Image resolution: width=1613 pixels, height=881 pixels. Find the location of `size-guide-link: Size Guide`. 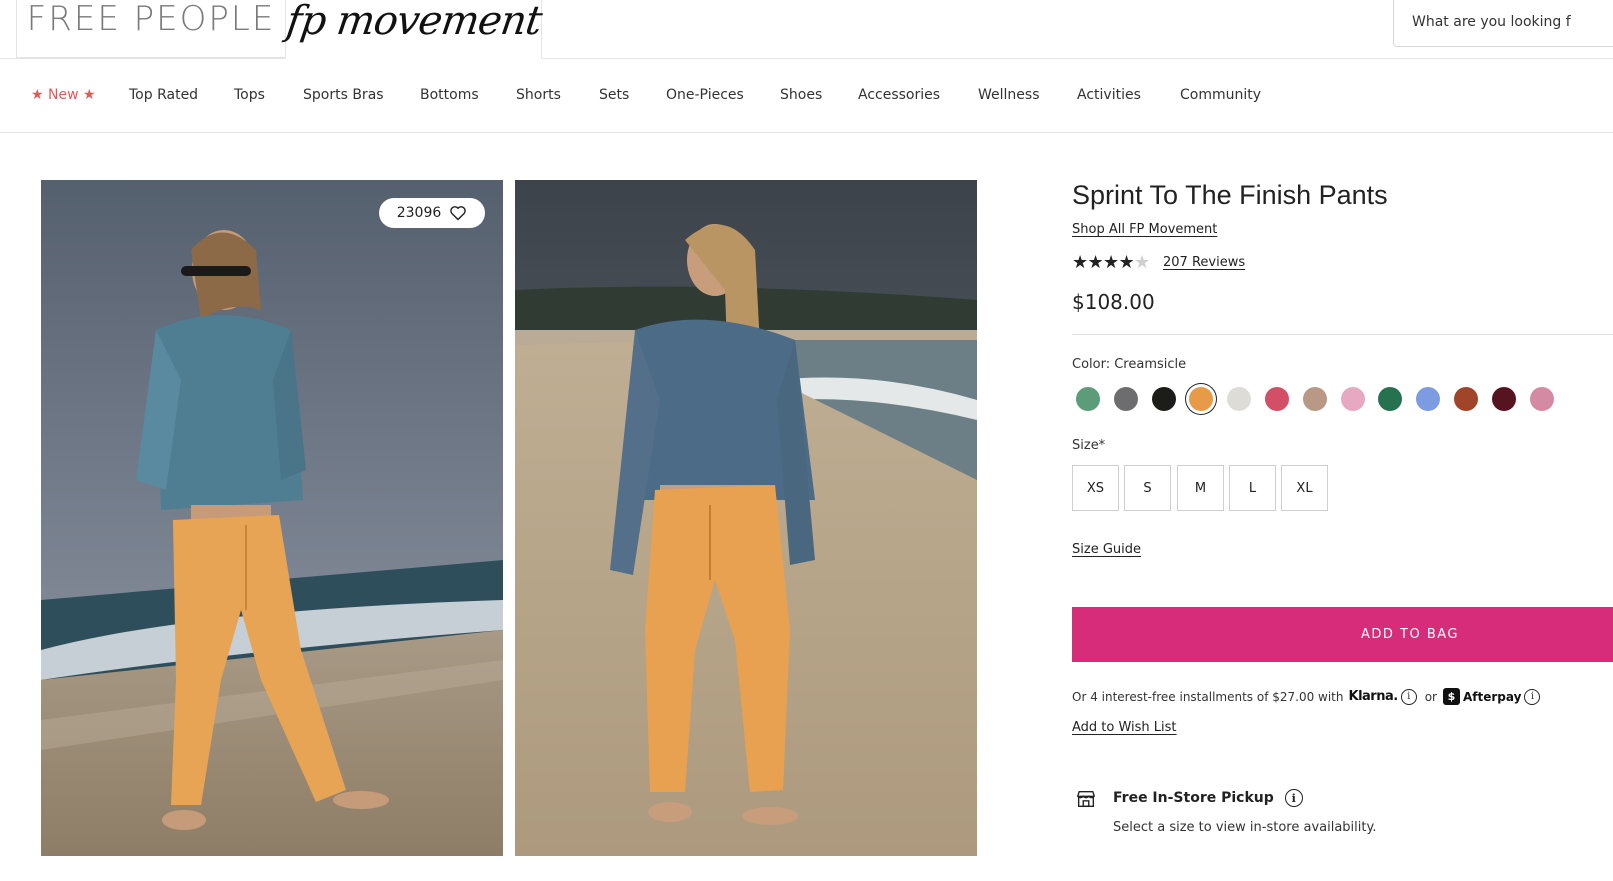

size-guide-link: Size Guide is located at coordinates (1106, 549).